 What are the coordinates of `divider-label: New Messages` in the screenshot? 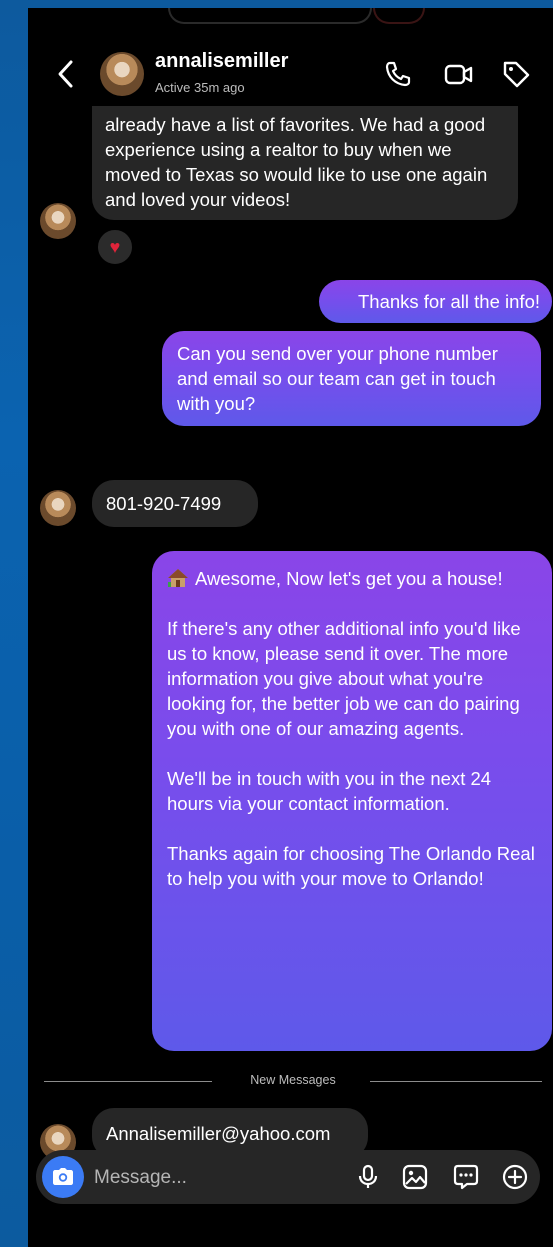 It's located at (293, 1080).